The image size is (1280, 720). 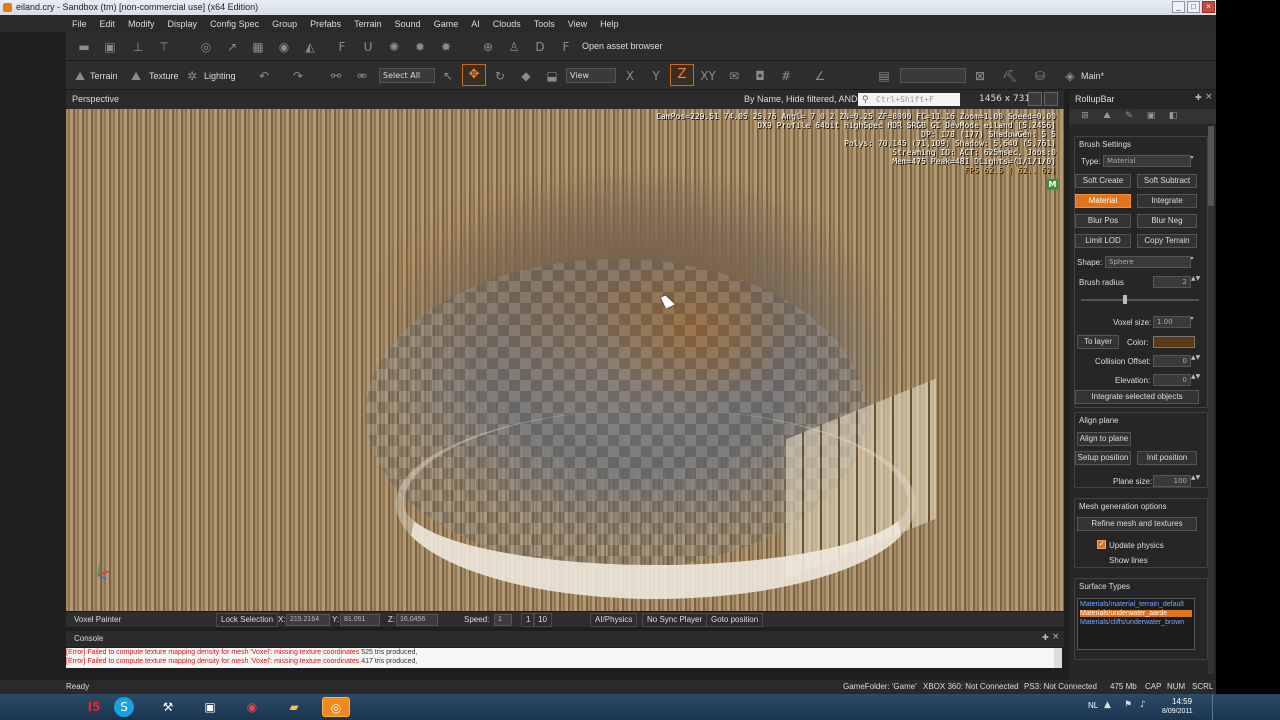 What do you see at coordinates (609, 24) in the screenshot?
I see `menu-help: Help` at bounding box center [609, 24].